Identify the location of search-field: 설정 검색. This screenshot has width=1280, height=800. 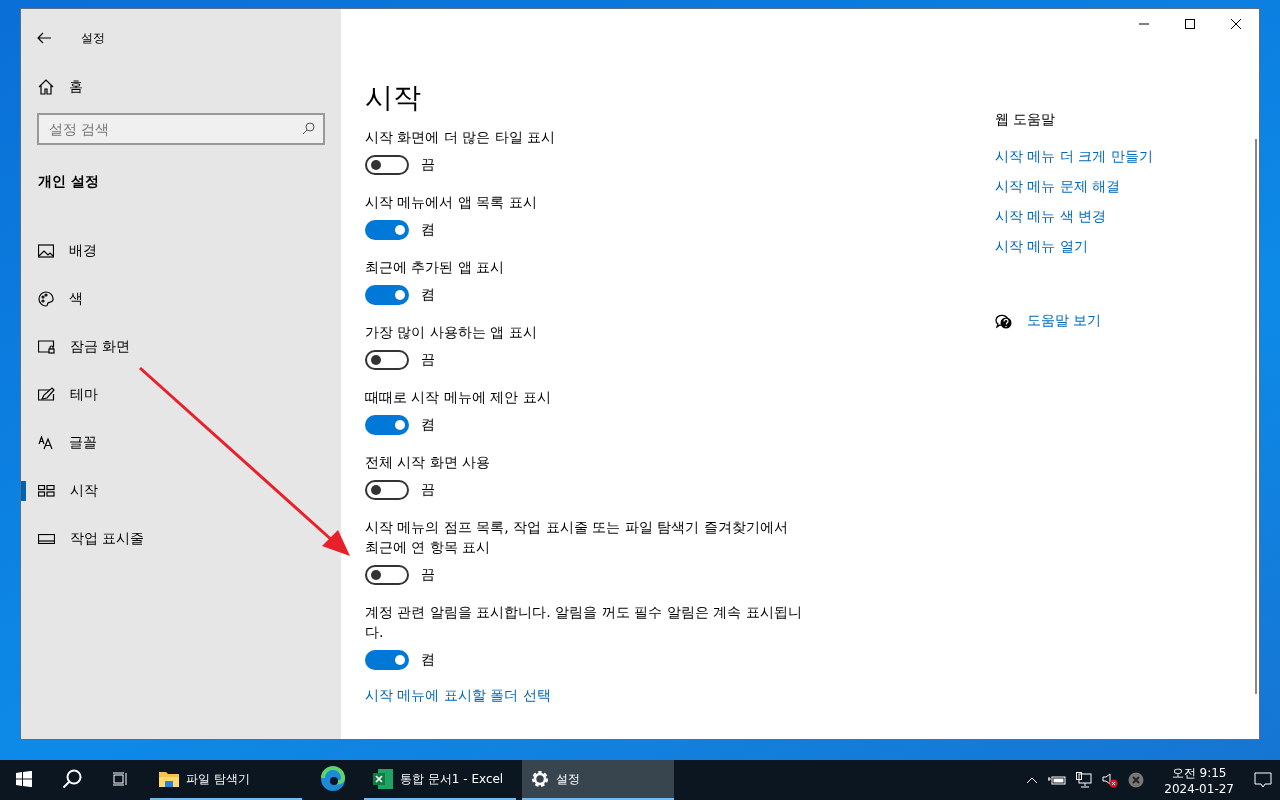
(181, 129).